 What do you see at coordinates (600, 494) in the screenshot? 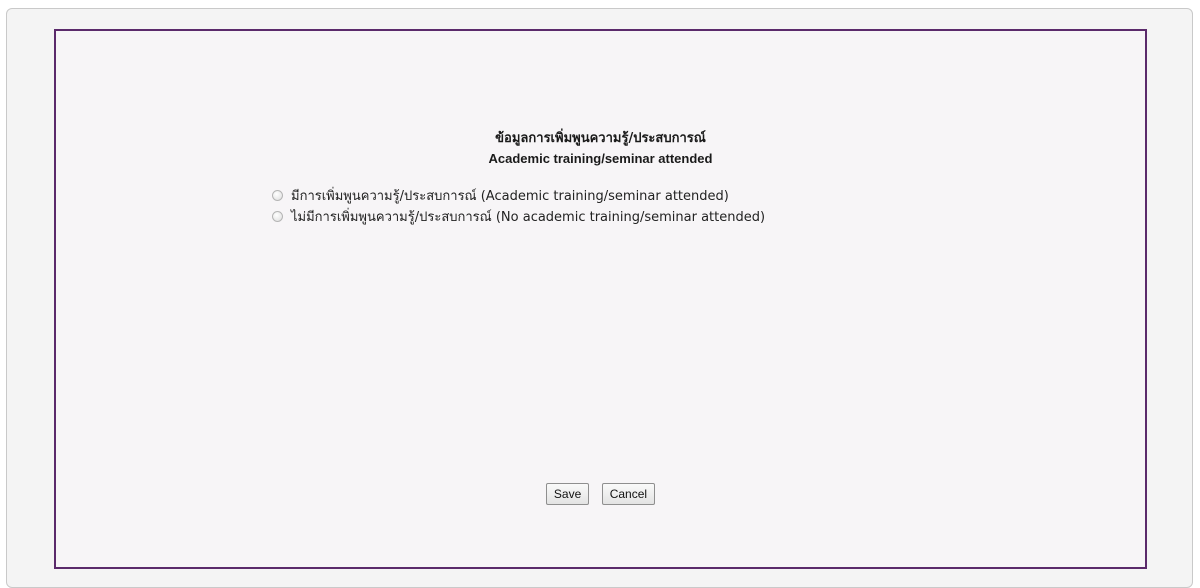
I see `form-actions: Save Cancel` at bounding box center [600, 494].